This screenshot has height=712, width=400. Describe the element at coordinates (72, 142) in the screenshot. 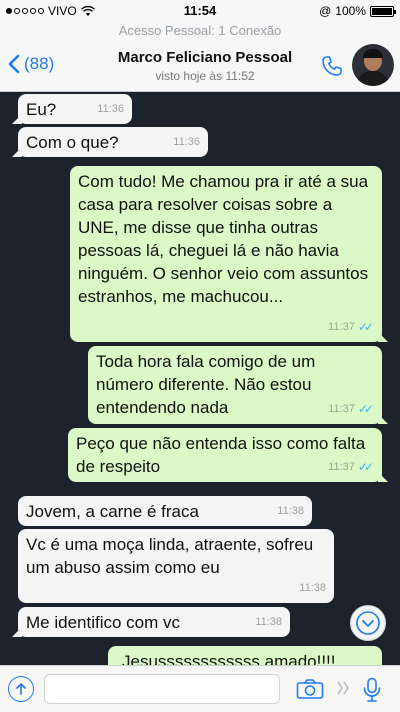

I see `message-text: Com o que?` at that location.